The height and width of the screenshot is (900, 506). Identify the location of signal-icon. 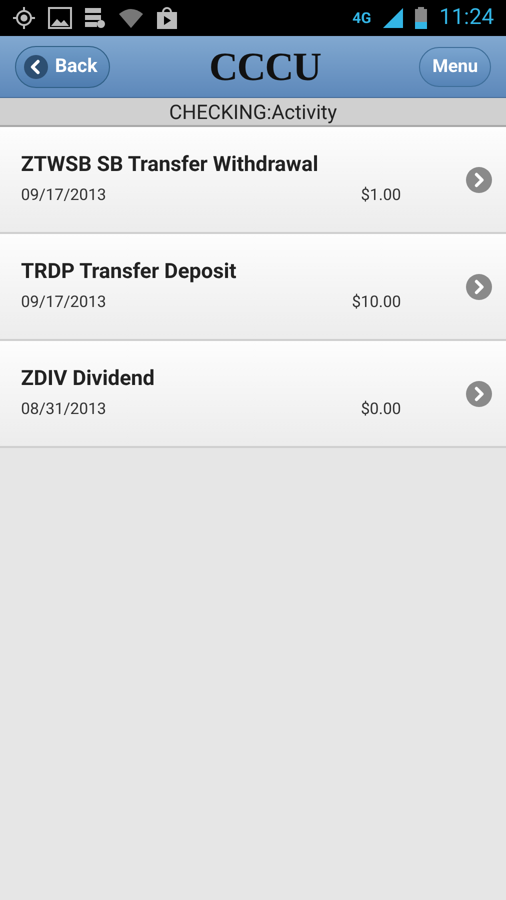
(393, 18).